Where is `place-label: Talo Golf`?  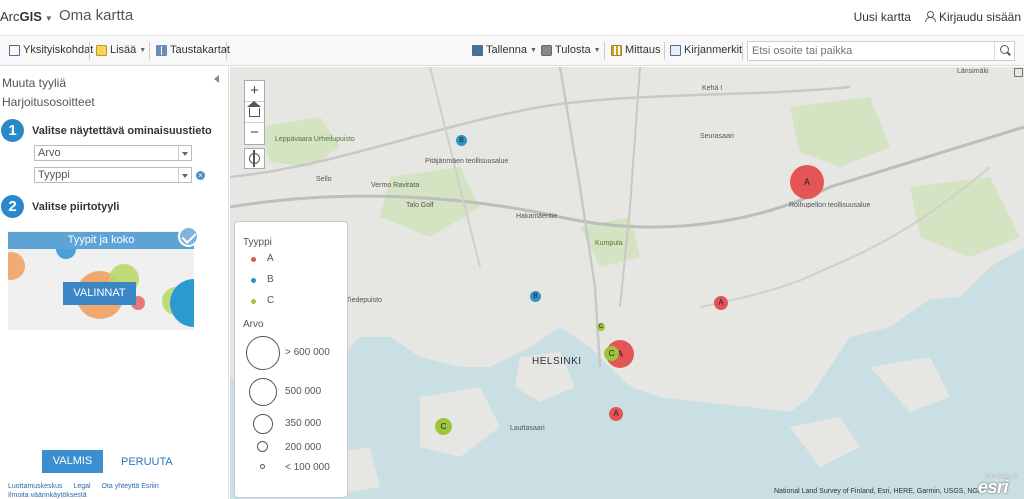 place-label: Talo Golf is located at coordinates (420, 205).